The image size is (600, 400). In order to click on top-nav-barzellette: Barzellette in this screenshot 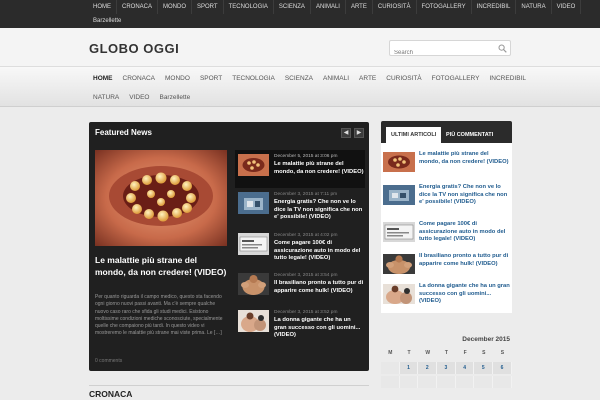, I will do `click(107, 21)`.